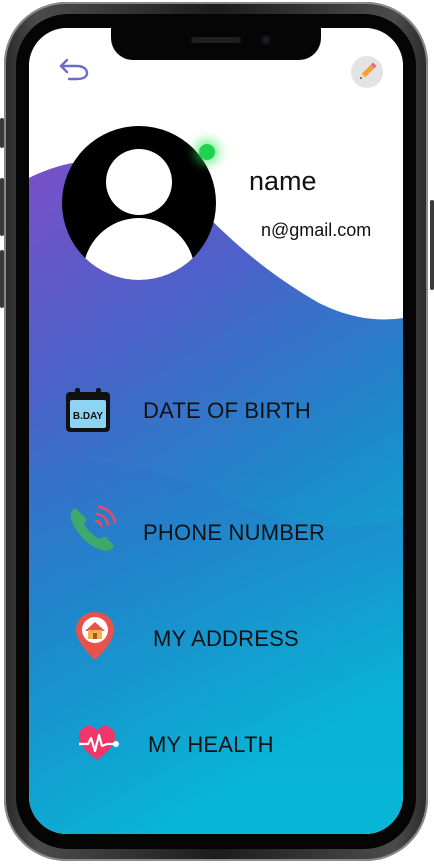 The width and height of the screenshot is (434, 865). I want to click on avatar, so click(139, 203).